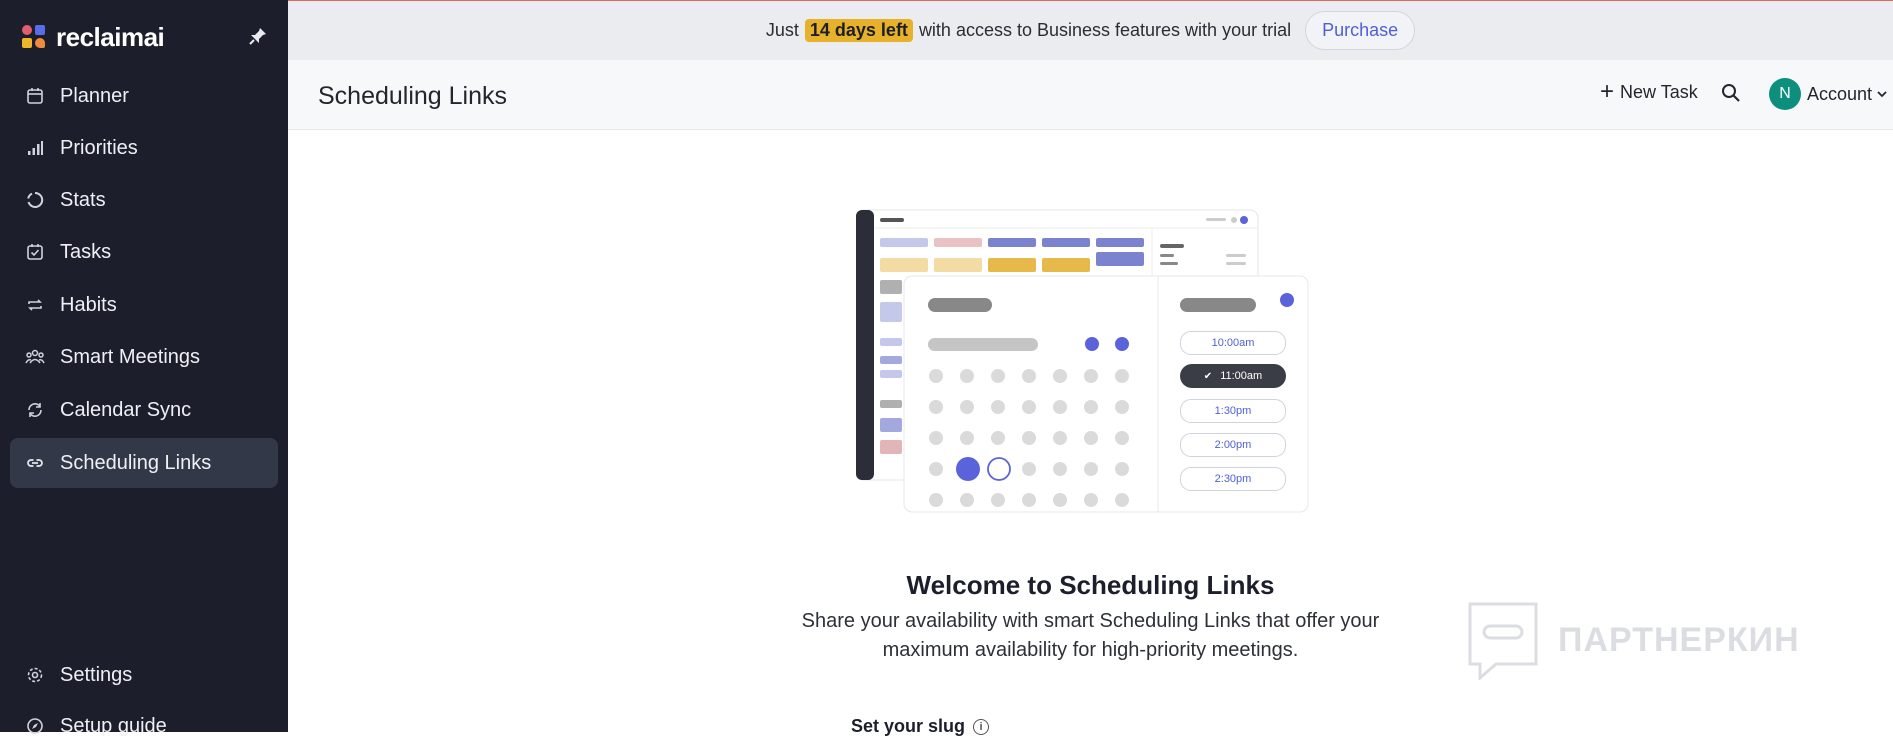  I want to click on people-icon, so click(35, 357).